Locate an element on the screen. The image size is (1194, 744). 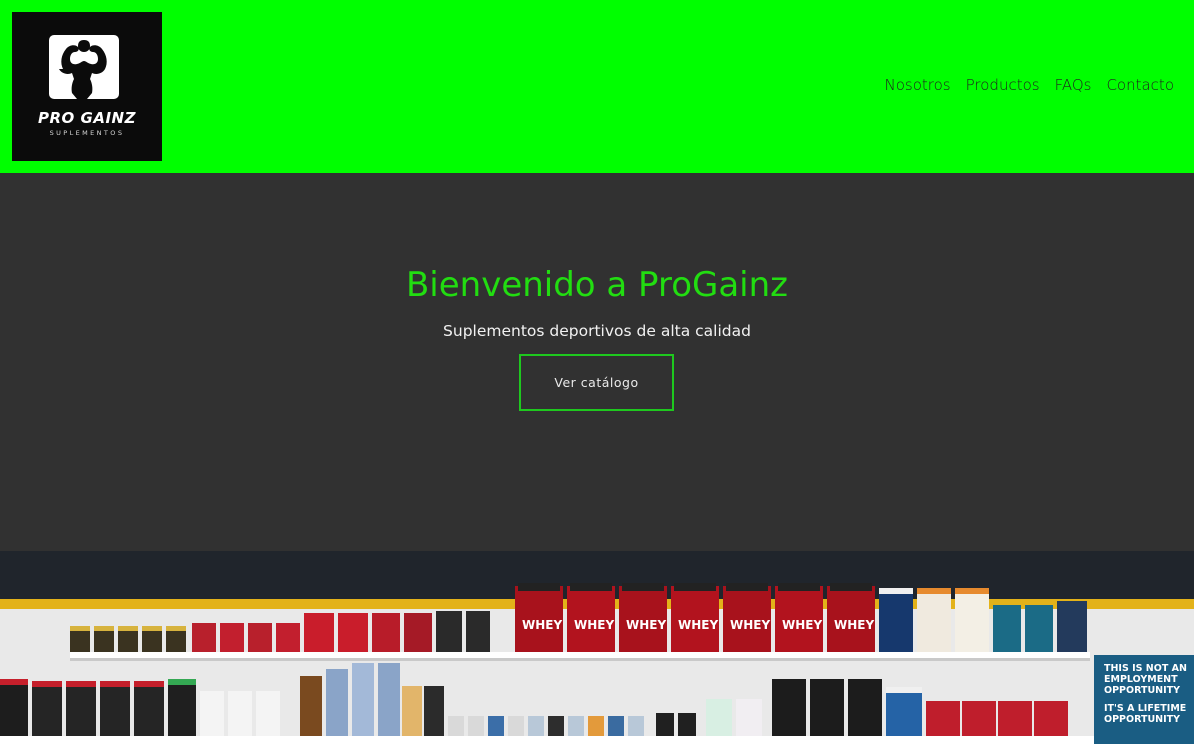
poster-line: THIS IS NOT AN is located at coordinates (1145, 668).